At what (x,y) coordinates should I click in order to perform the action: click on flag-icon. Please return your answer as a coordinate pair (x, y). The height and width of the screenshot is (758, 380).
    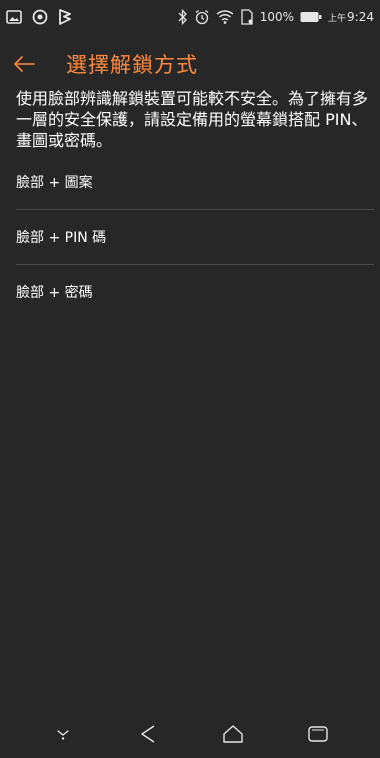
    Looking at the image, I should click on (65, 17).